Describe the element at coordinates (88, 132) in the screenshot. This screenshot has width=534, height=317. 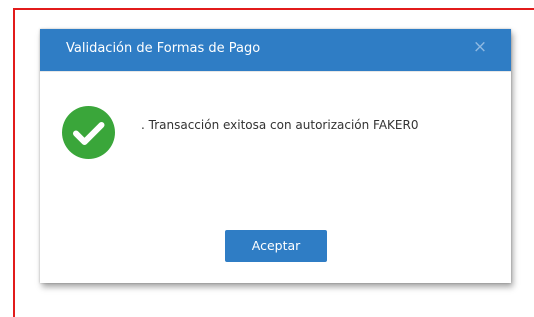
I see `check-circle-icon` at that location.